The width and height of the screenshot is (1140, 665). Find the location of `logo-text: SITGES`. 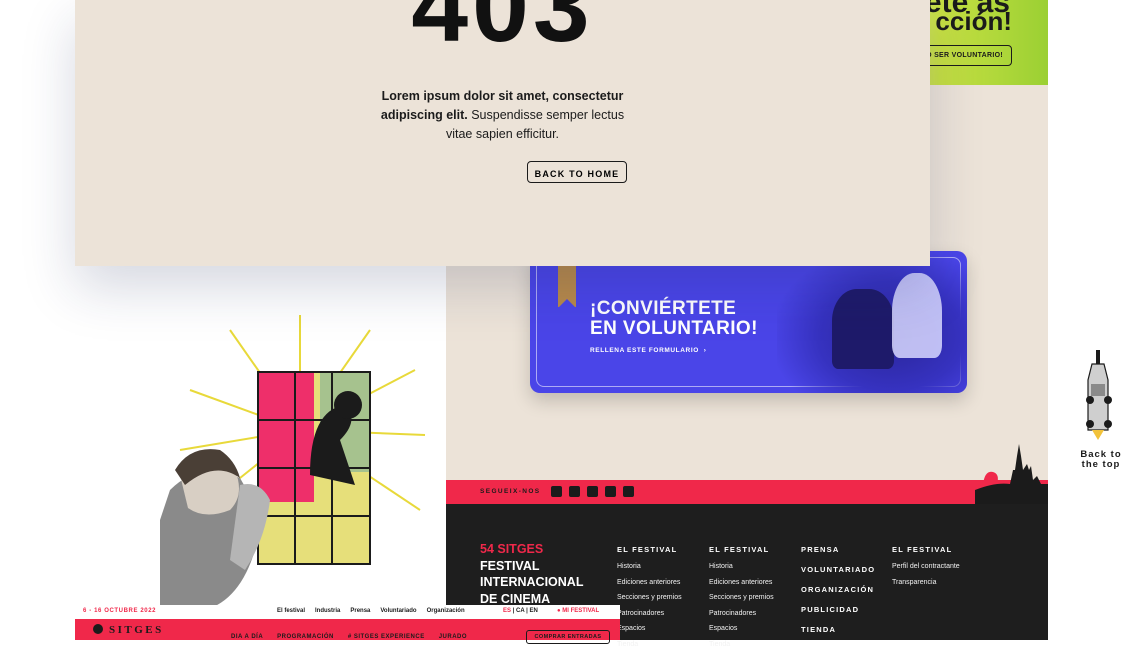

logo-text: SITGES is located at coordinates (136, 630).